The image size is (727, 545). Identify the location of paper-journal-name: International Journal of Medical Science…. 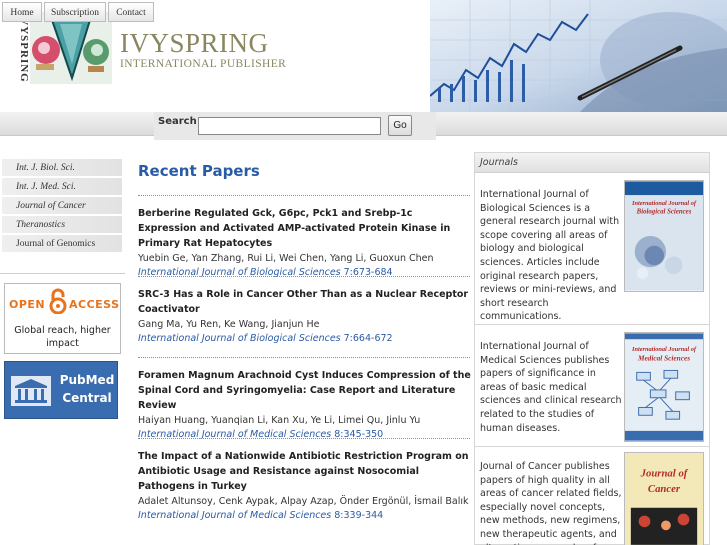
(235, 515).